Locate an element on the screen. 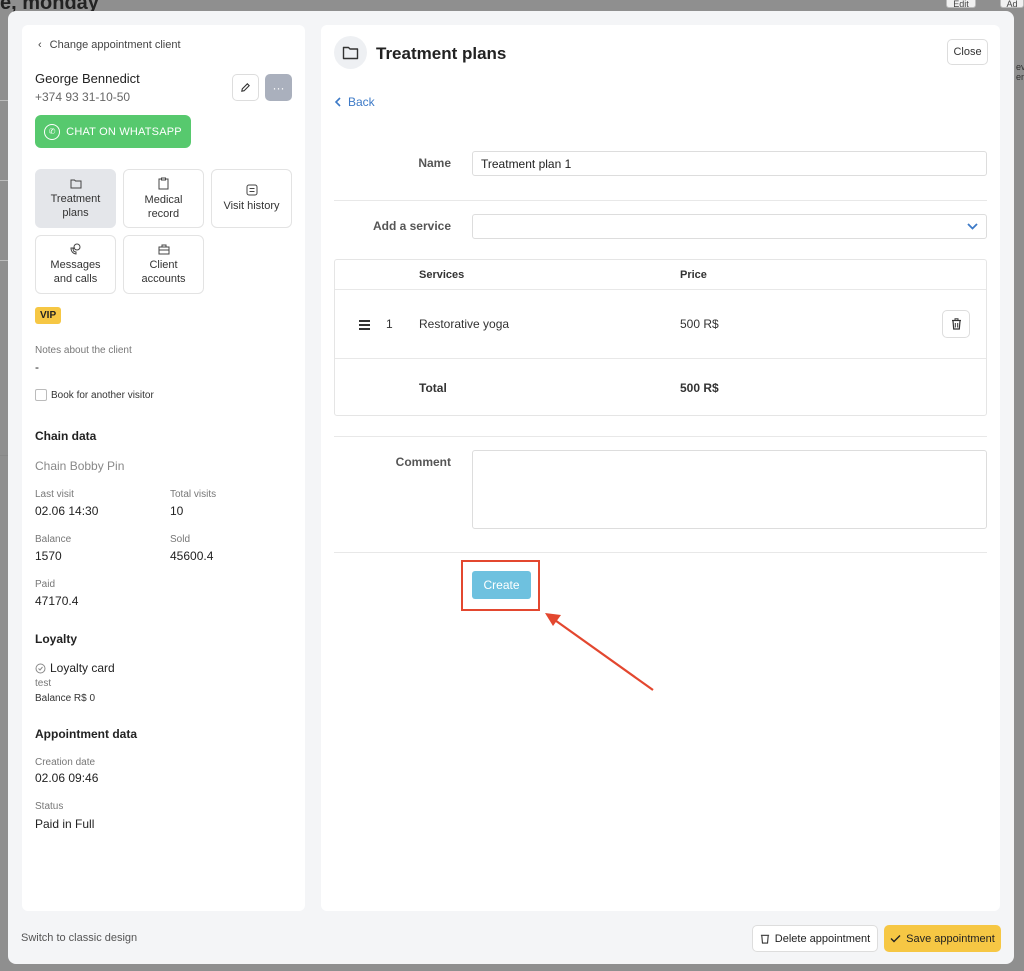 The width and height of the screenshot is (1024, 971). tile-label: accounts is located at coordinates (163, 278).